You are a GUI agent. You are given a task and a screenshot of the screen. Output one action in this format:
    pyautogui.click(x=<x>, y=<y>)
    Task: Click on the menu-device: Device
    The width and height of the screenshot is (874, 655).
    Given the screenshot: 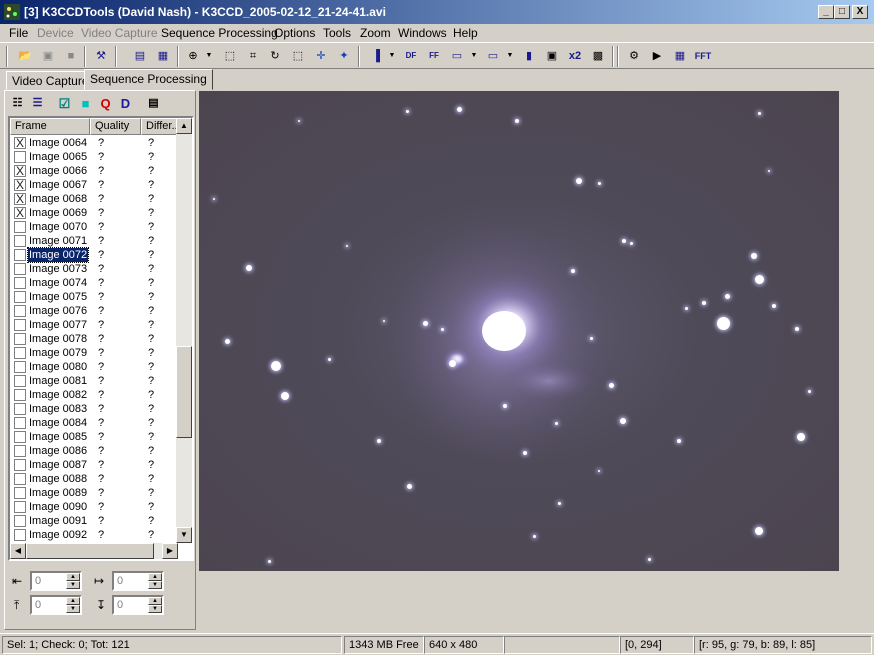 What is the action you would take?
    pyautogui.click(x=55, y=33)
    